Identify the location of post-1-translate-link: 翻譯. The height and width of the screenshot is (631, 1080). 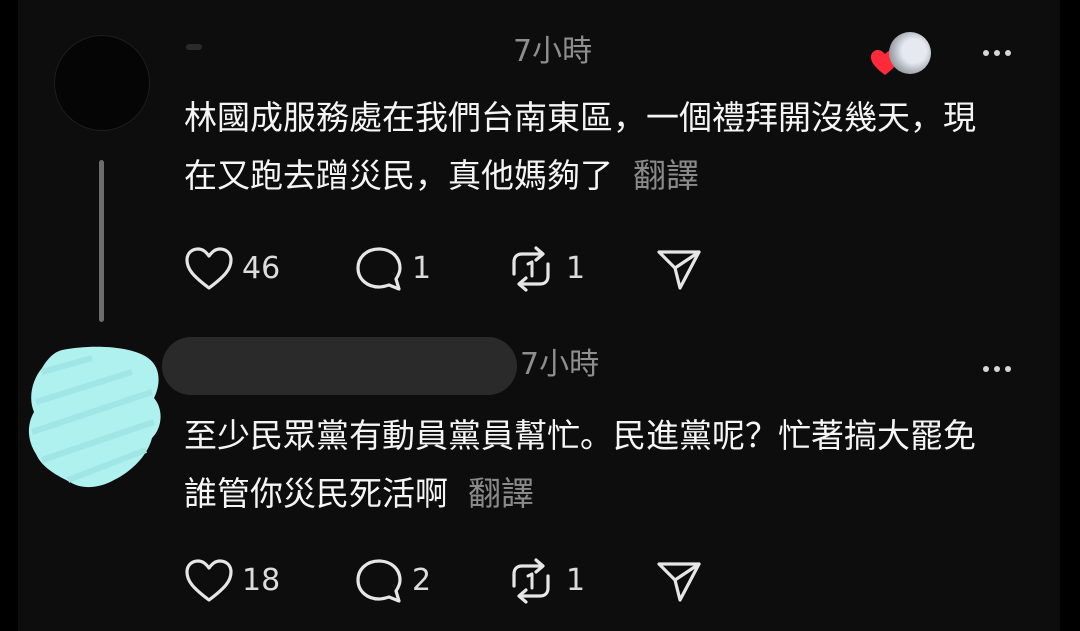
(666, 175).